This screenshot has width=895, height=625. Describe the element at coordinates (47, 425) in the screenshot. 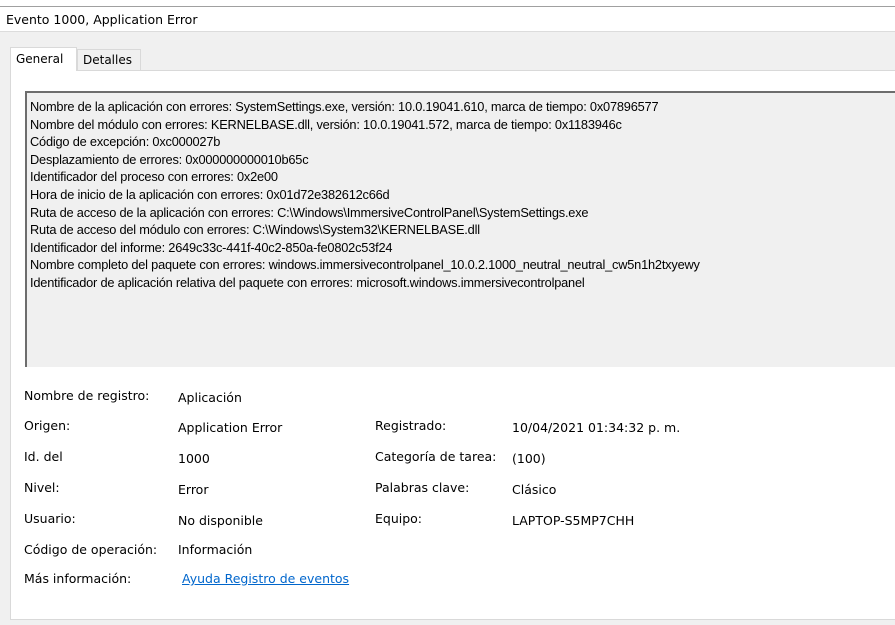

I see `source-label: Origen:` at that location.